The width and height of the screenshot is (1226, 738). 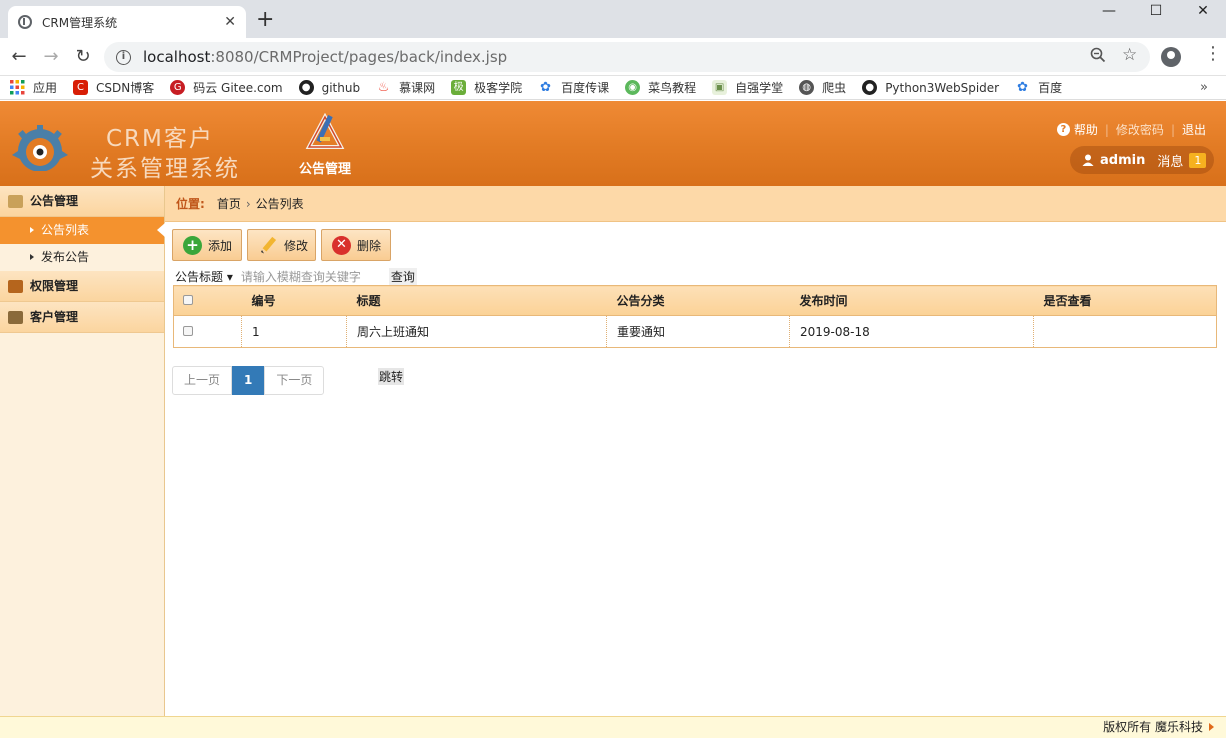 I want to click on runoob-icon: ◉, so click(x=633, y=87).